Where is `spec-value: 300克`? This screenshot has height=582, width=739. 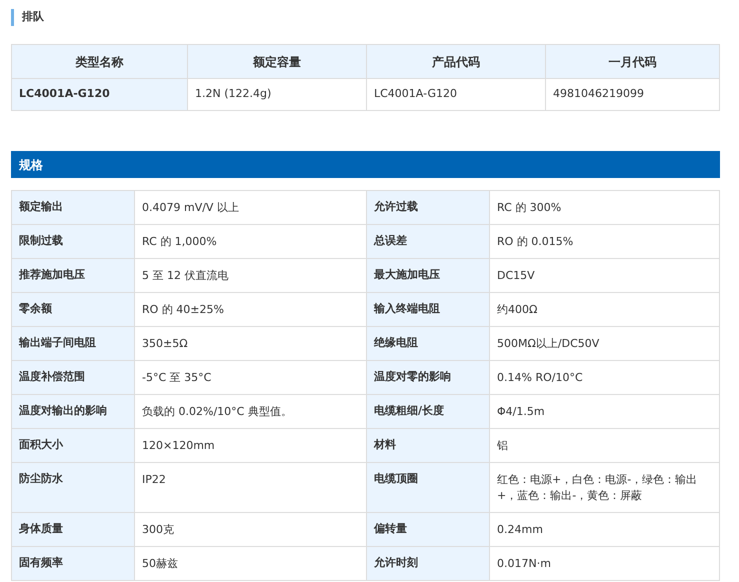
spec-value: 300克 is located at coordinates (250, 529).